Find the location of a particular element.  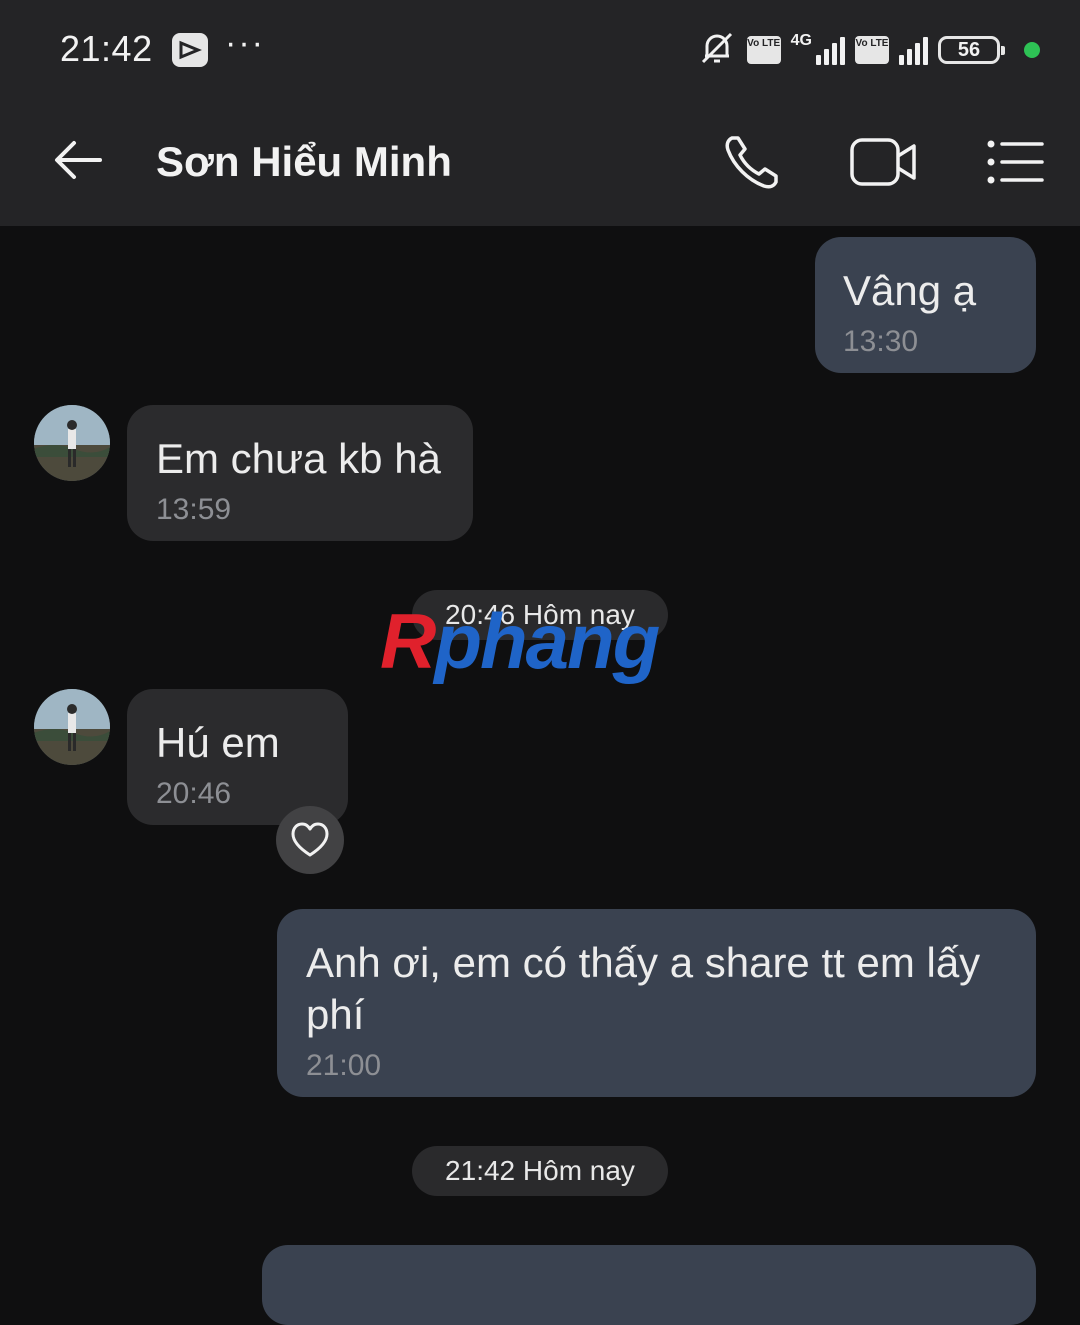

chat-header: Sơn Hiểu Minh is located at coordinates (540, 163).